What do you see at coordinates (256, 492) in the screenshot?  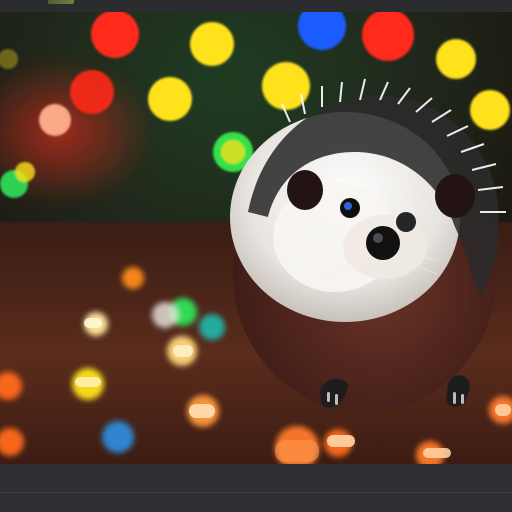 I see `bottom-divider` at bounding box center [256, 492].